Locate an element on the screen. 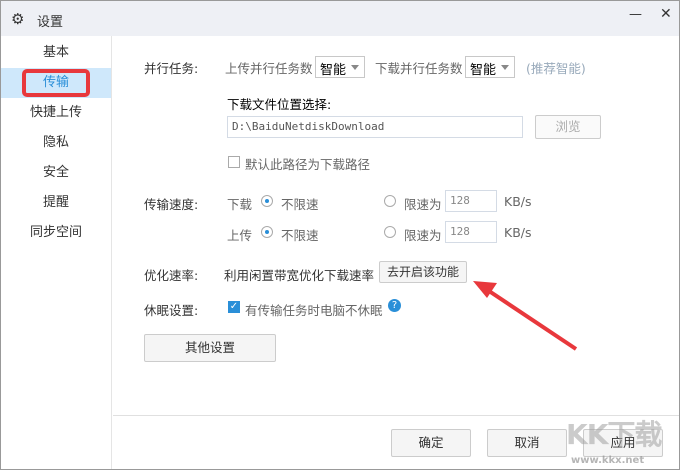 The height and width of the screenshot is (470, 680). enable-optimize-button: 去开启该功能 is located at coordinates (423, 272).